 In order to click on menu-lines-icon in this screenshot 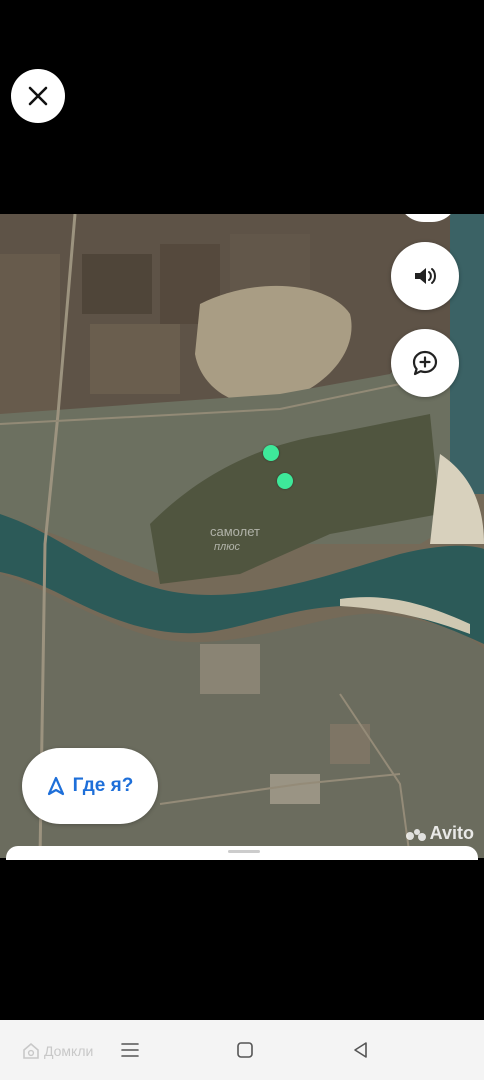, I will do `click(130, 1050)`.